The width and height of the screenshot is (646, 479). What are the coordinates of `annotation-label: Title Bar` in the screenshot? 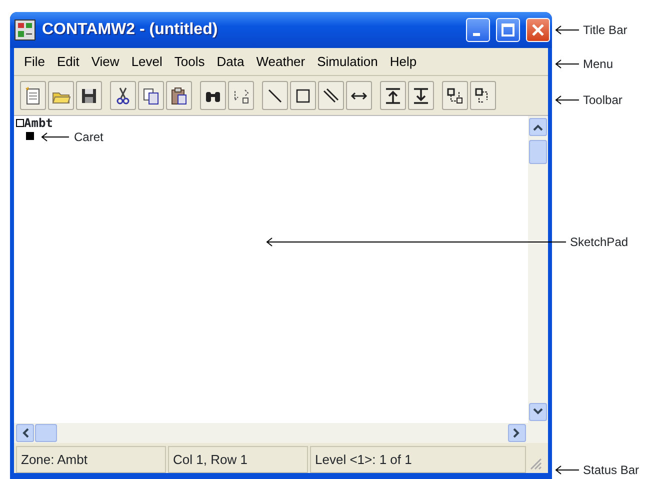 It's located at (605, 30).